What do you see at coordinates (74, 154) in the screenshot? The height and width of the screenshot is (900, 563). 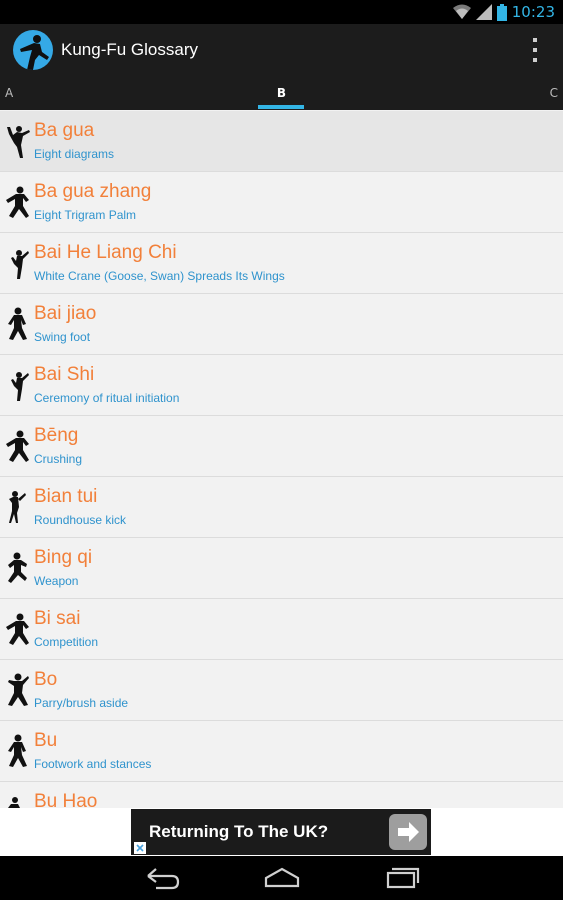 I see `entry-translation: Eight diagrams` at bounding box center [74, 154].